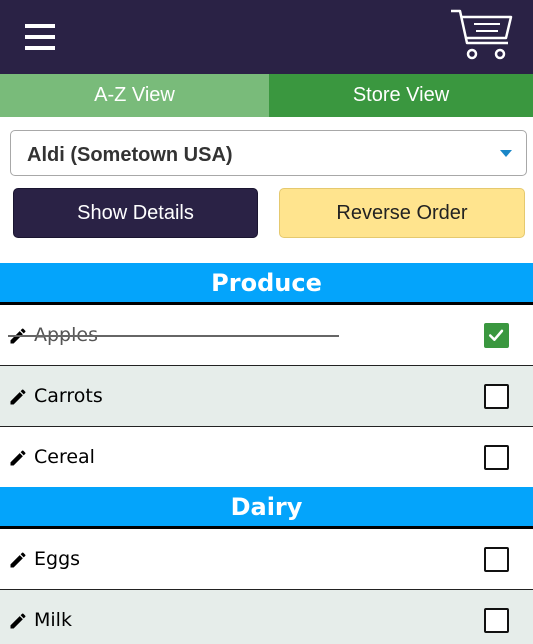 This screenshot has height=644, width=533. Describe the element at coordinates (506, 153) in the screenshot. I see `chevron-down-icon` at that location.